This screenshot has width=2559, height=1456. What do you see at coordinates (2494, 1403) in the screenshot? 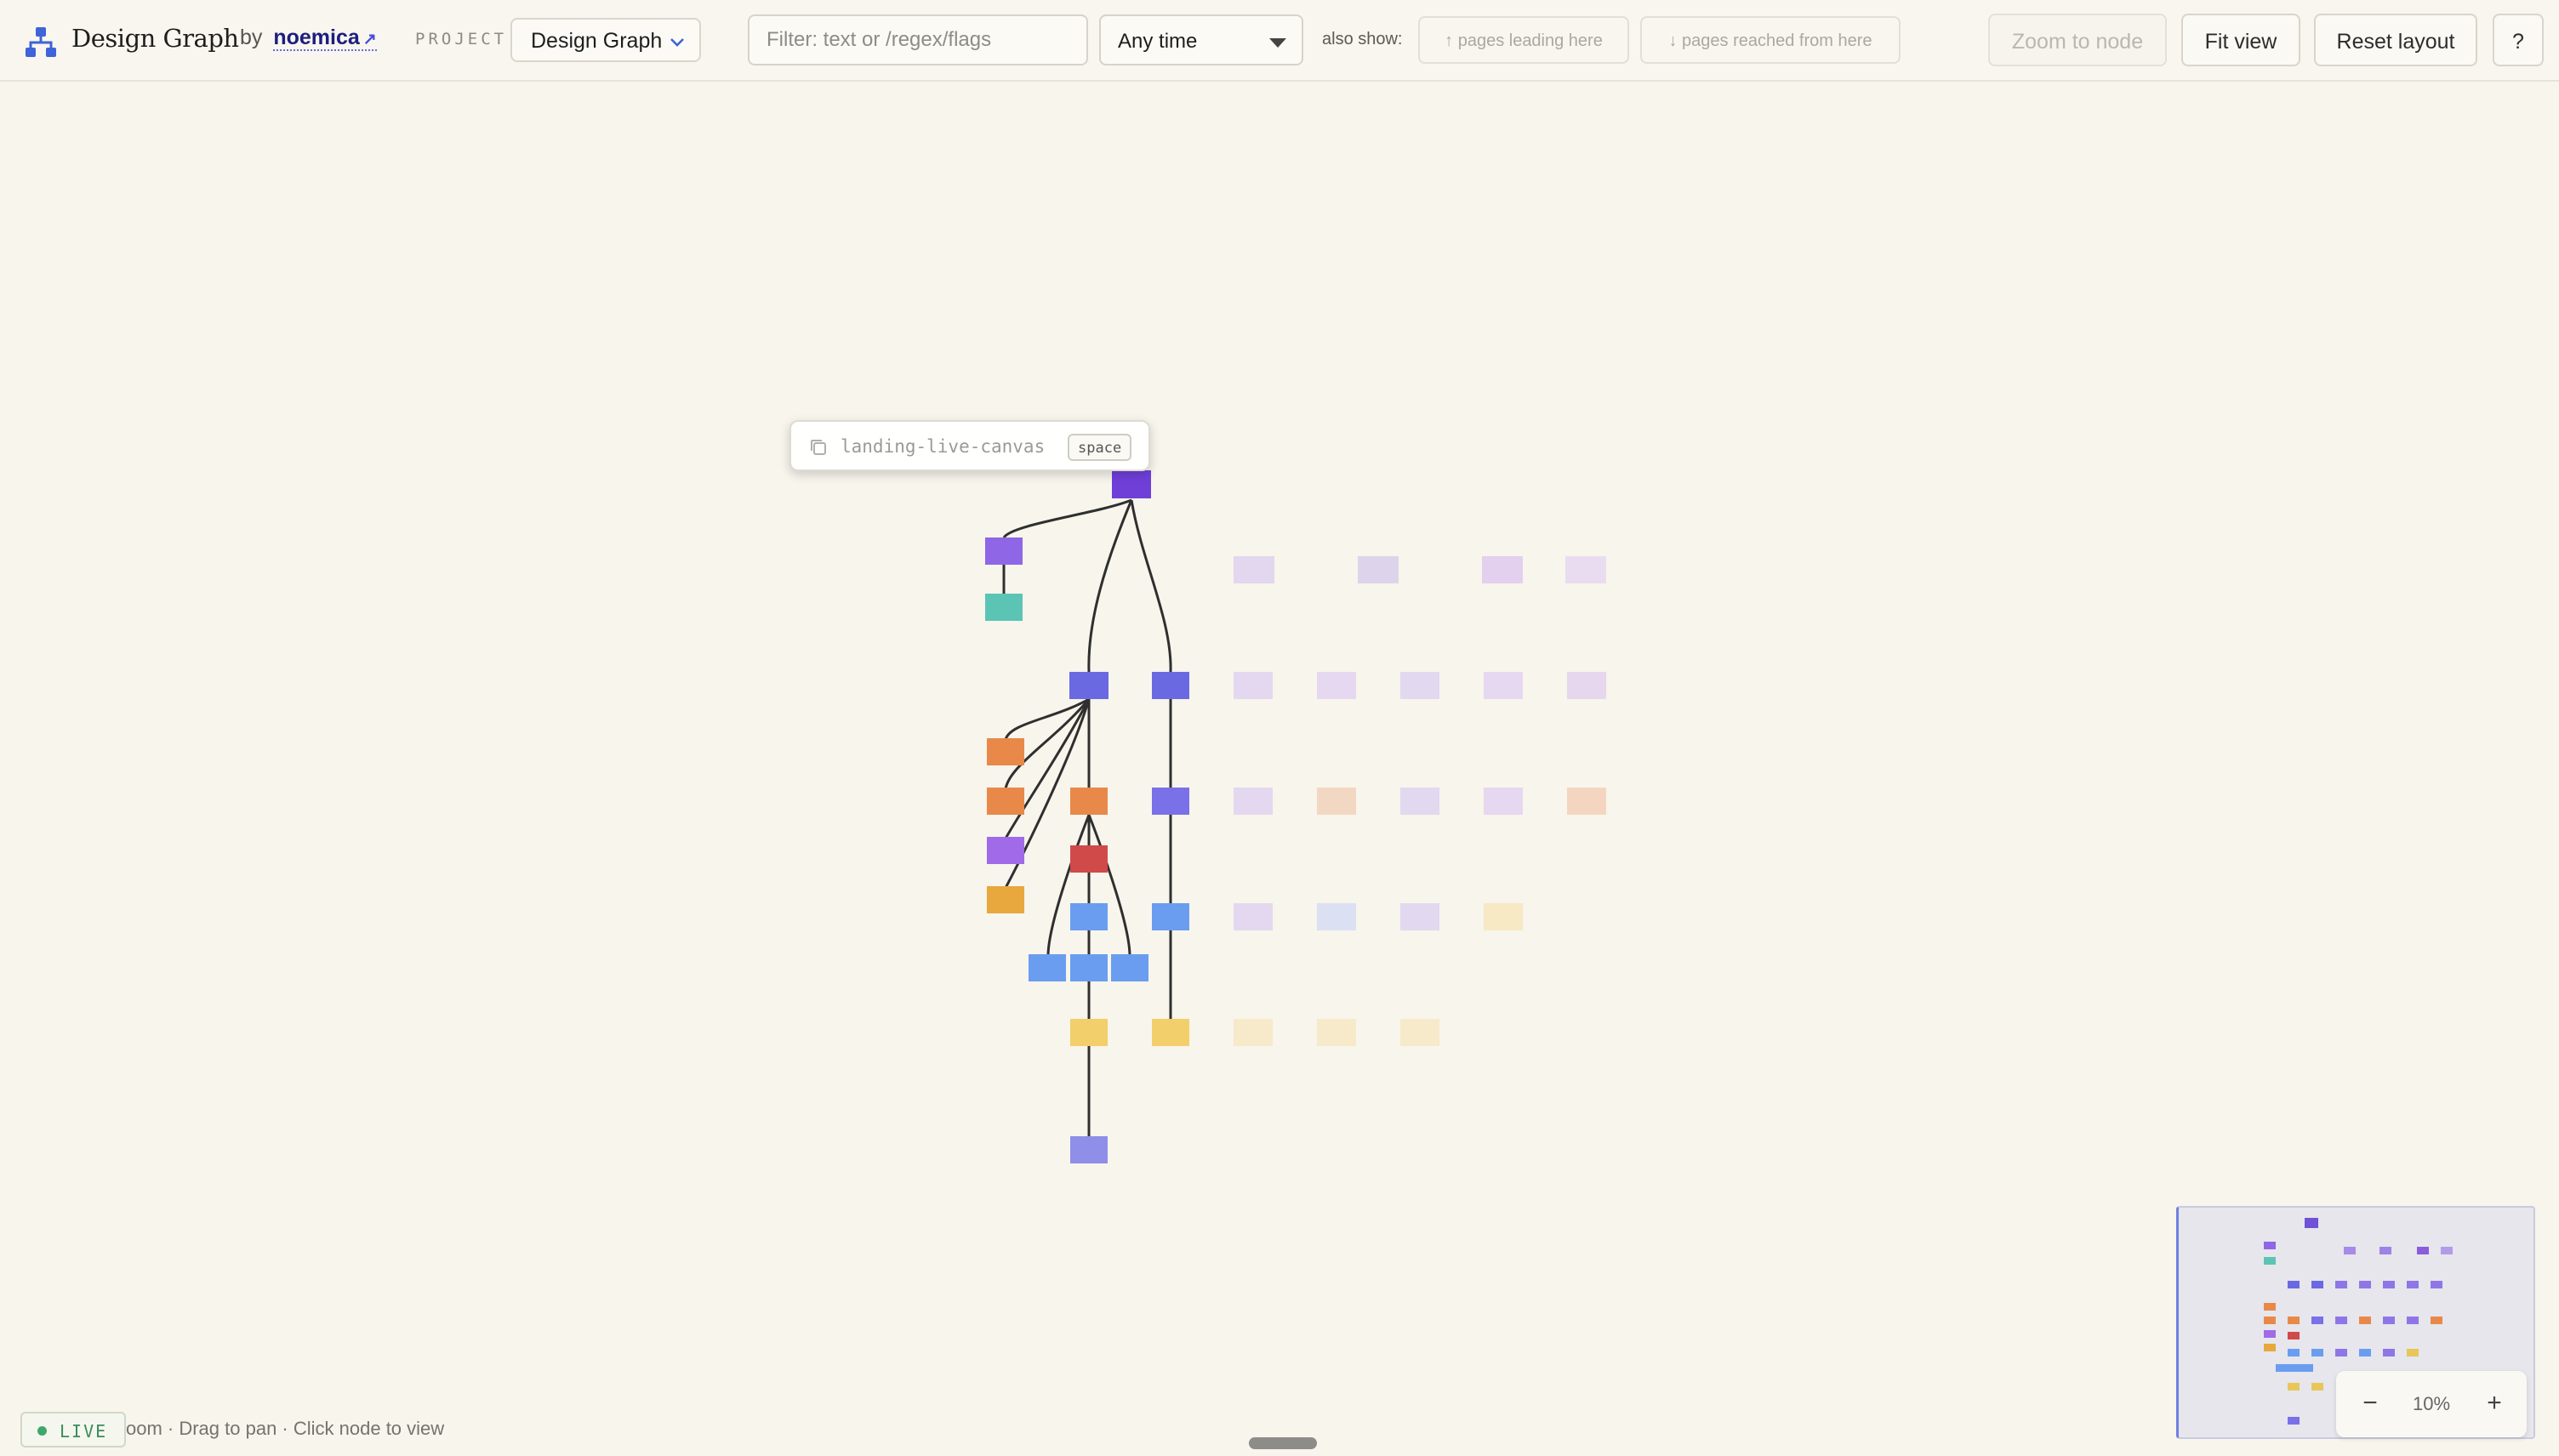
I see `zoom-in-button: +` at bounding box center [2494, 1403].